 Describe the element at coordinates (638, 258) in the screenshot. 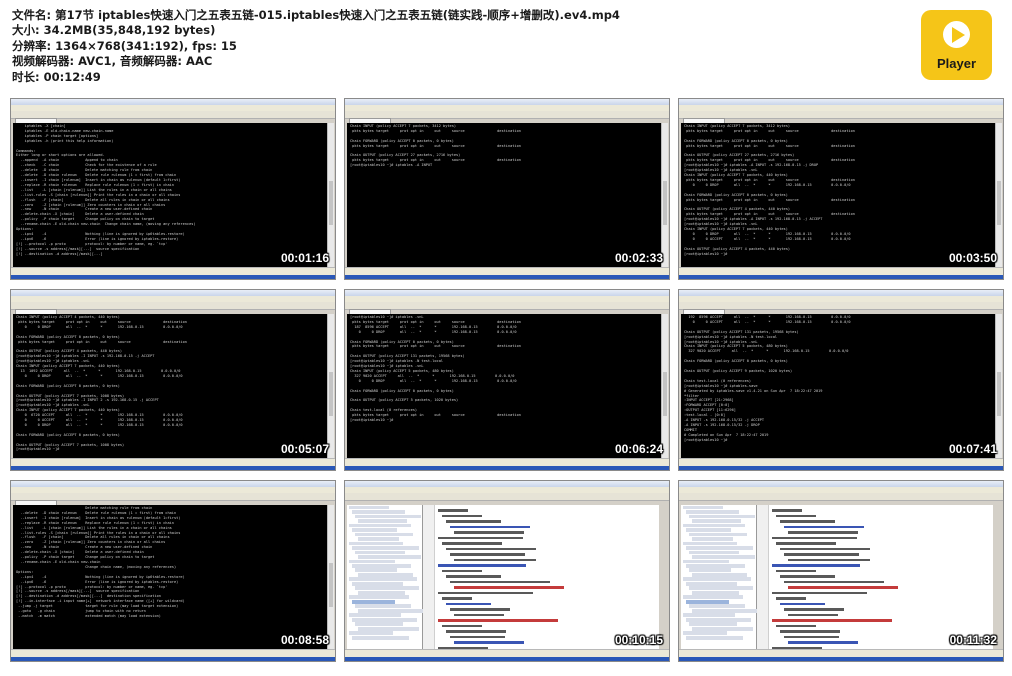

I see `timestamp-label: 00:02:33` at that location.